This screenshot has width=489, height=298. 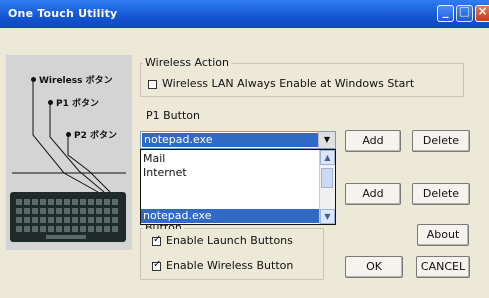 I want to click on close-icon: ×, so click(x=482, y=11).